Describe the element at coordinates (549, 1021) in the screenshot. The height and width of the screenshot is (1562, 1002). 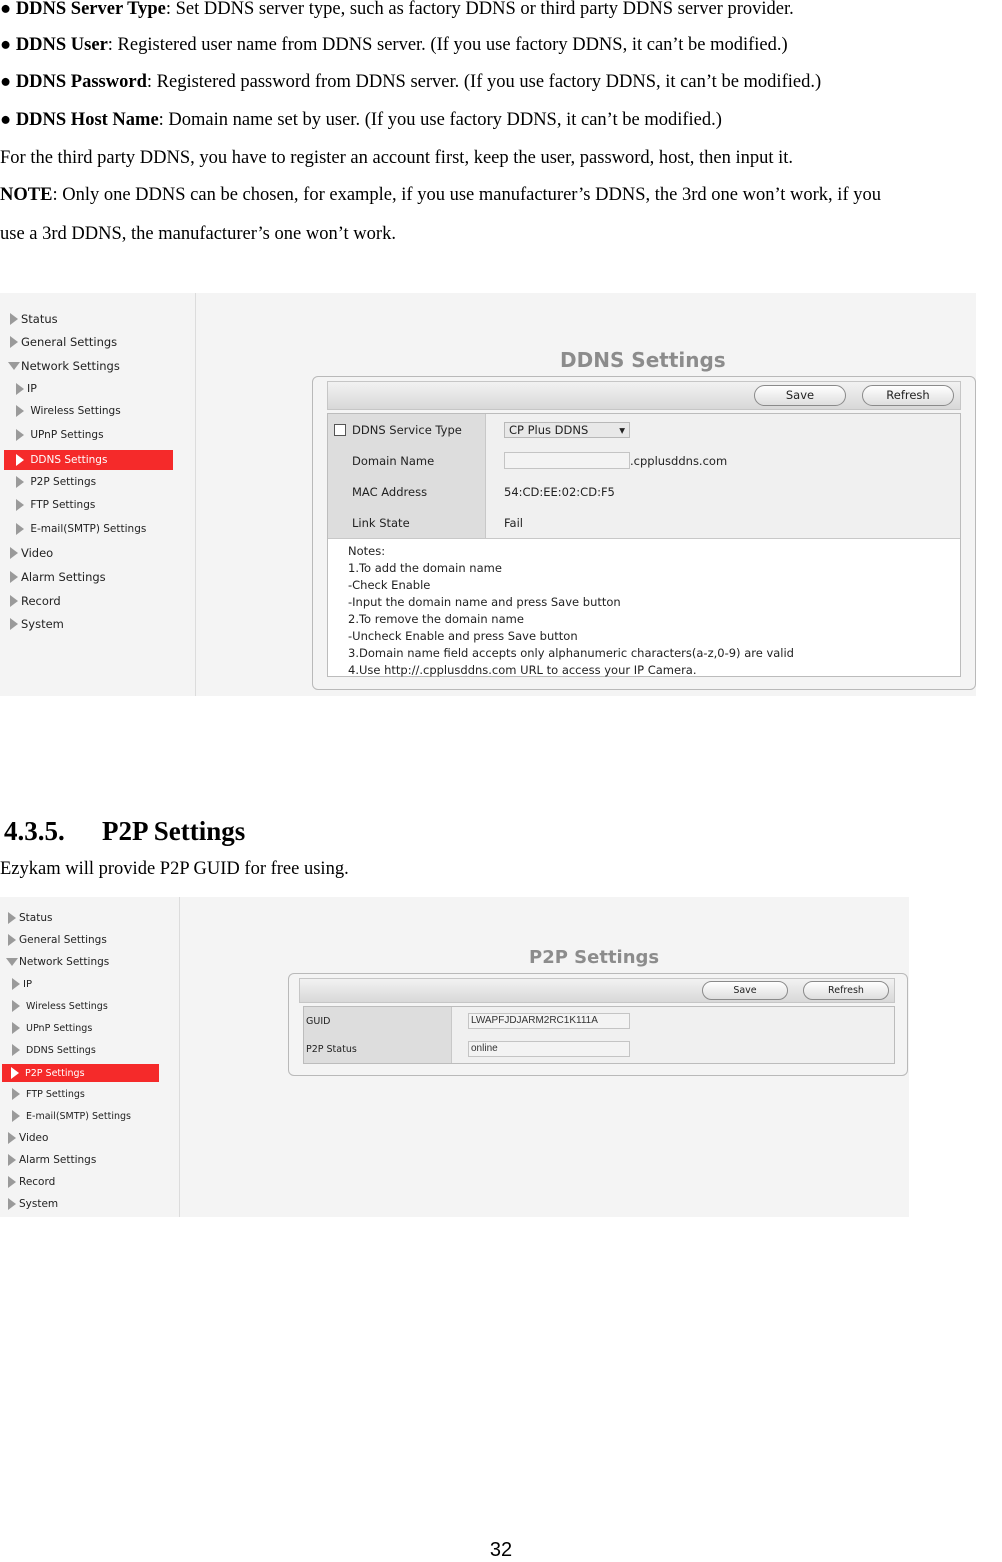
I see `guid-field: LWAPFJDJARM2RC1K111A` at that location.